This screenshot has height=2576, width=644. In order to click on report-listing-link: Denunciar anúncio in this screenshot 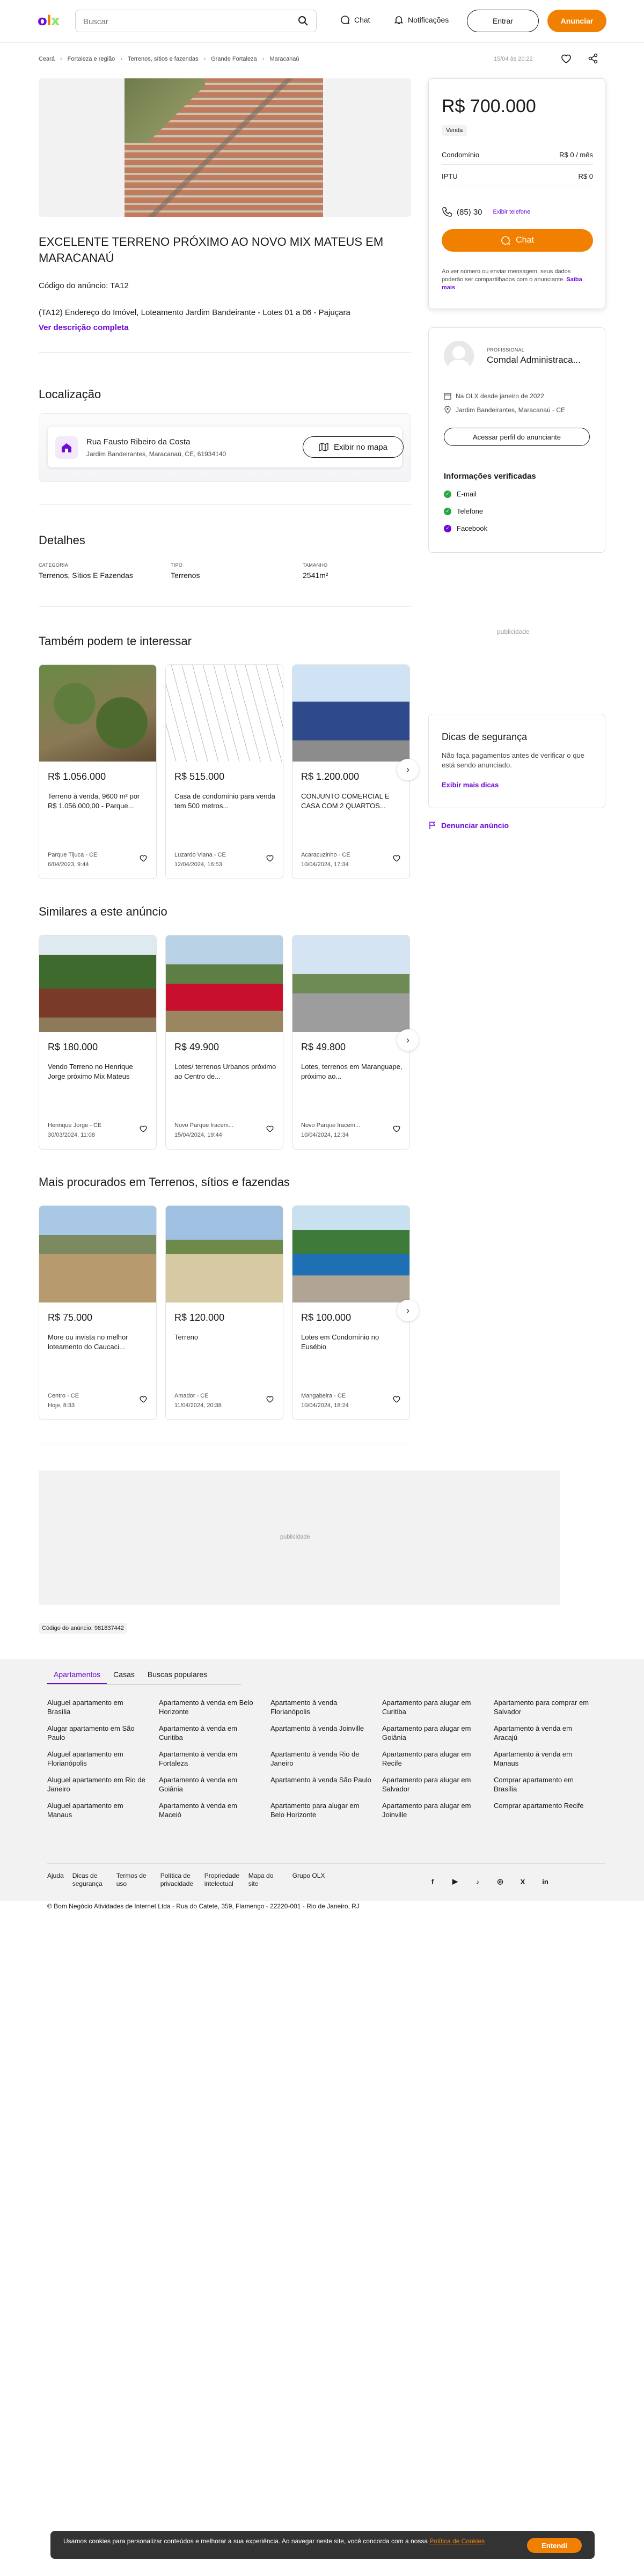, I will do `click(468, 825)`.